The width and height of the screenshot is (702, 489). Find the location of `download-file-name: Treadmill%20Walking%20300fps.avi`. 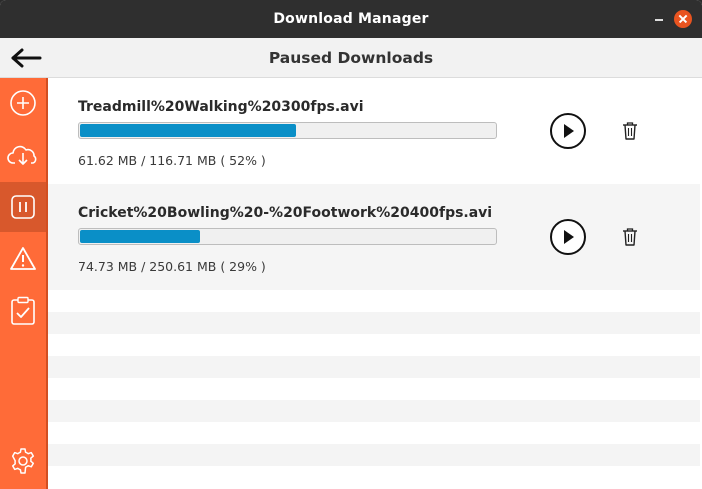

download-file-name: Treadmill%20Walking%20300fps.avi is located at coordinates (221, 107).